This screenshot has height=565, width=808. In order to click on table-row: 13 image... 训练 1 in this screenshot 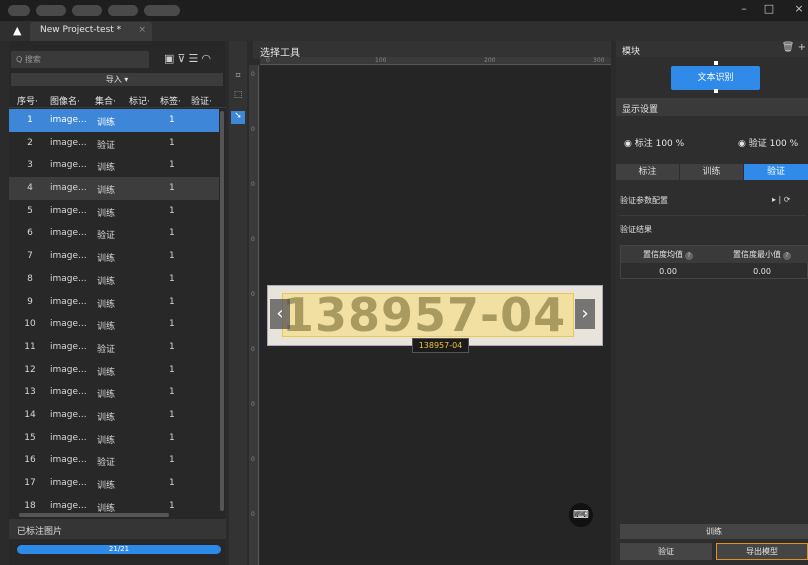, I will do `click(114, 392)`.